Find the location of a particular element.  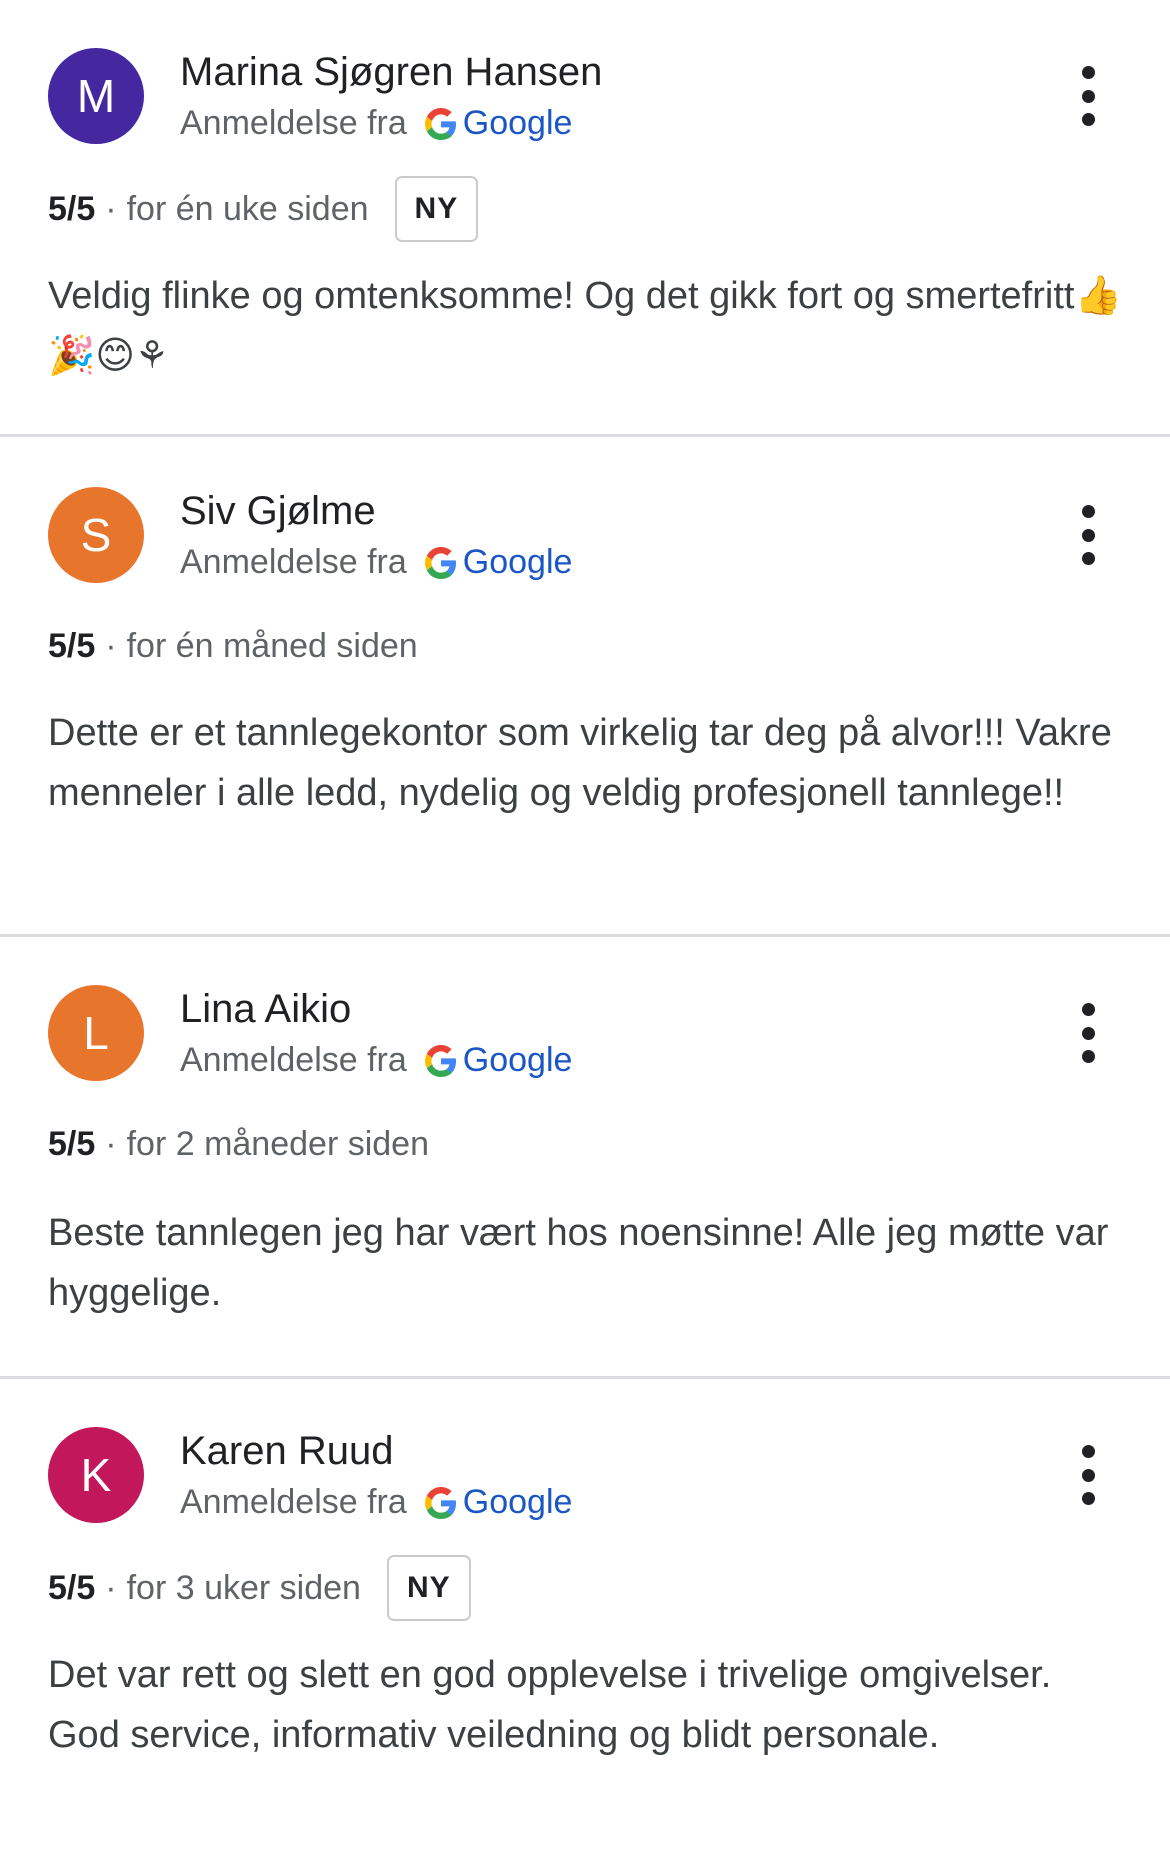

review-meta: 5/5 · for 2 måneder siden is located at coordinates (238, 1144).